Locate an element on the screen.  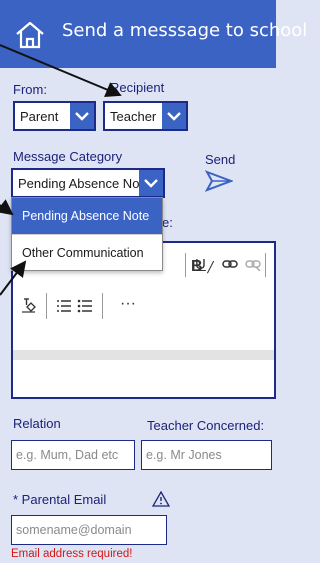
message-category-dropdown: Pending Absence Note is located at coordinates (88, 183).